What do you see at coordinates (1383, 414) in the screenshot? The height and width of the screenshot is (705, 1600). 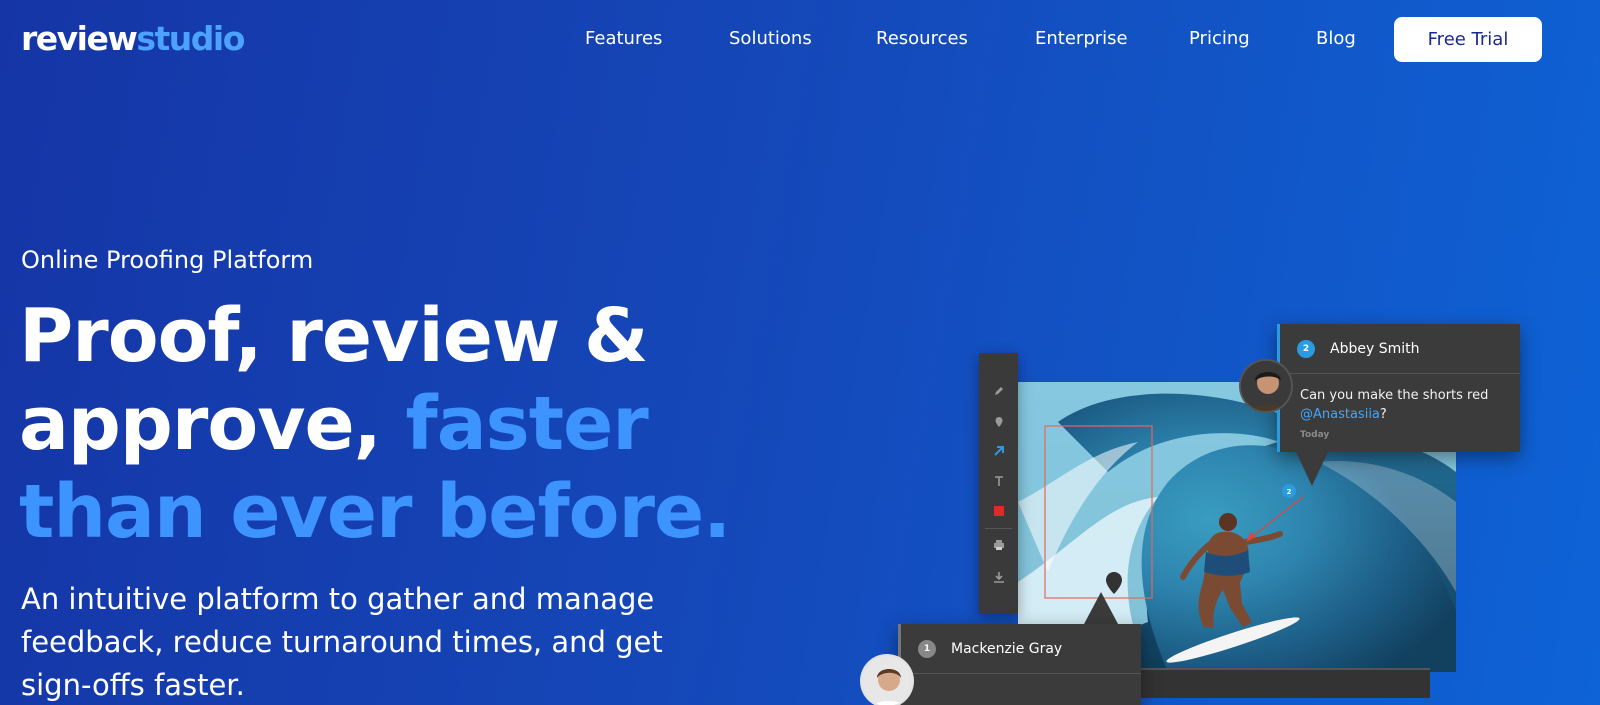 I see `comment-punct: ?` at bounding box center [1383, 414].